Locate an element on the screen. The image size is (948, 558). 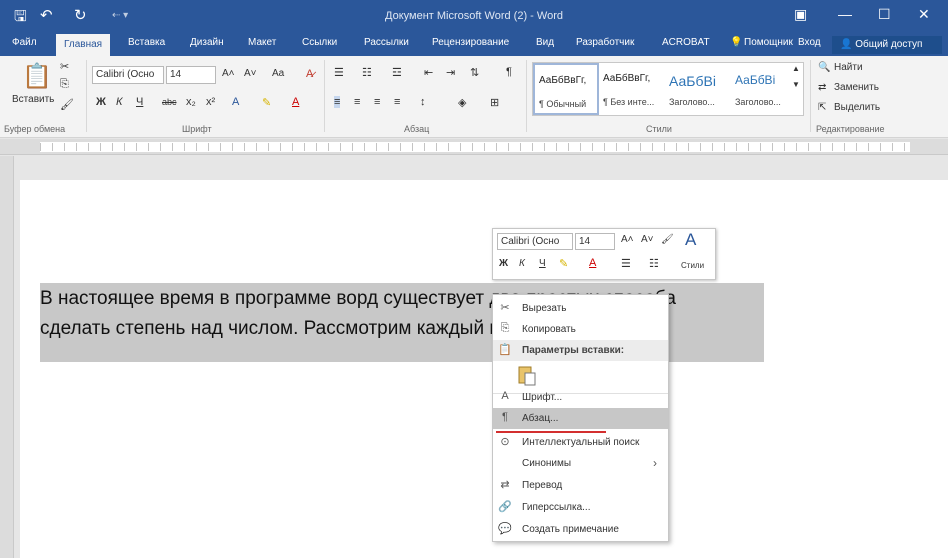
replace-icon: ⇄ is located at coordinates (822, 87).